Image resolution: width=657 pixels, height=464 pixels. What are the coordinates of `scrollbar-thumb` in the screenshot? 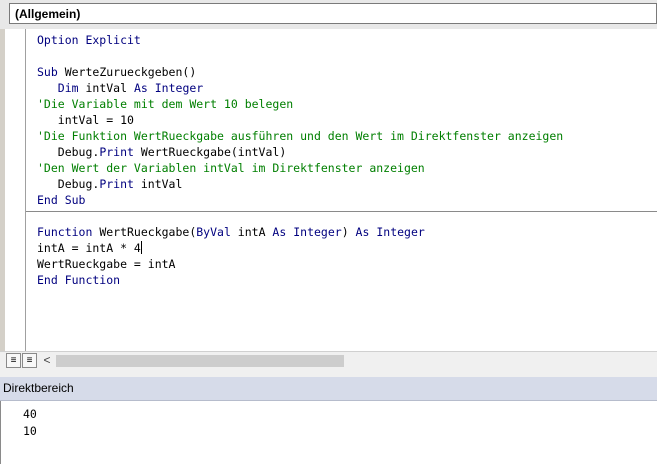 It's located at (200, 361).